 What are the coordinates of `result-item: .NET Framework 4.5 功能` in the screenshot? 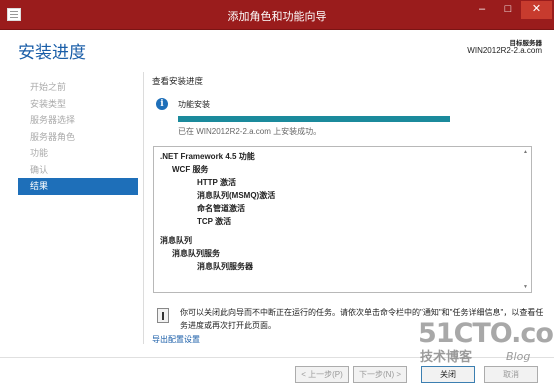 It's located at (207, 156).